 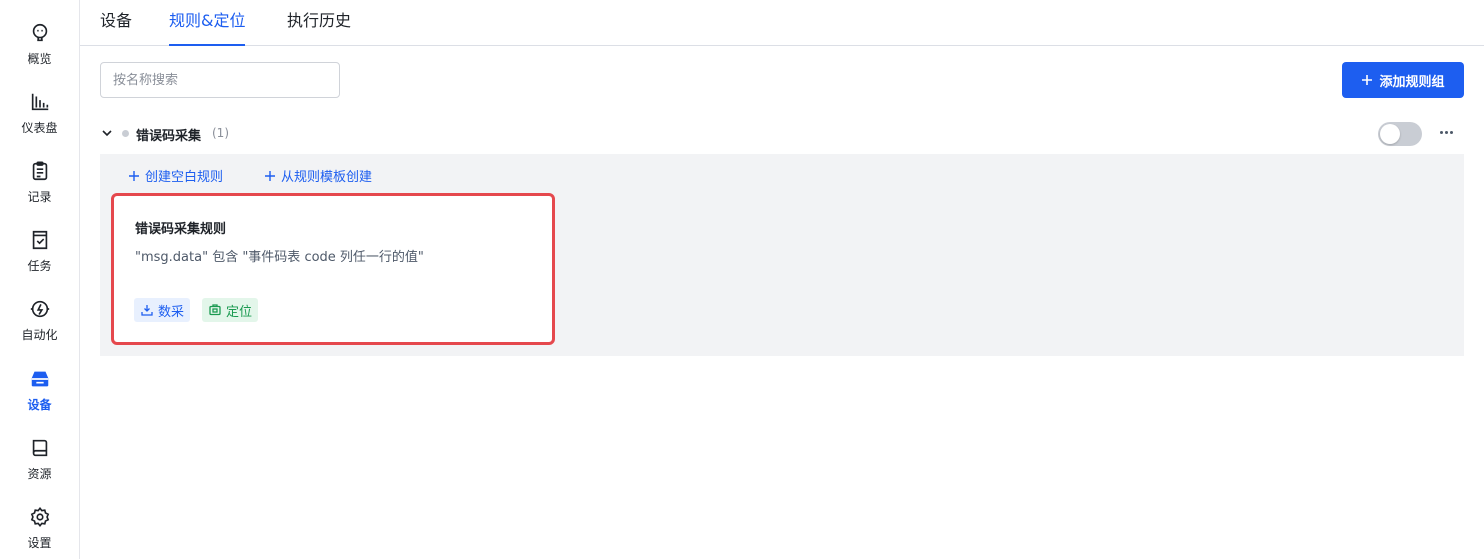 I want to click on tab-devices: 设备, so click(x=116, y=23).